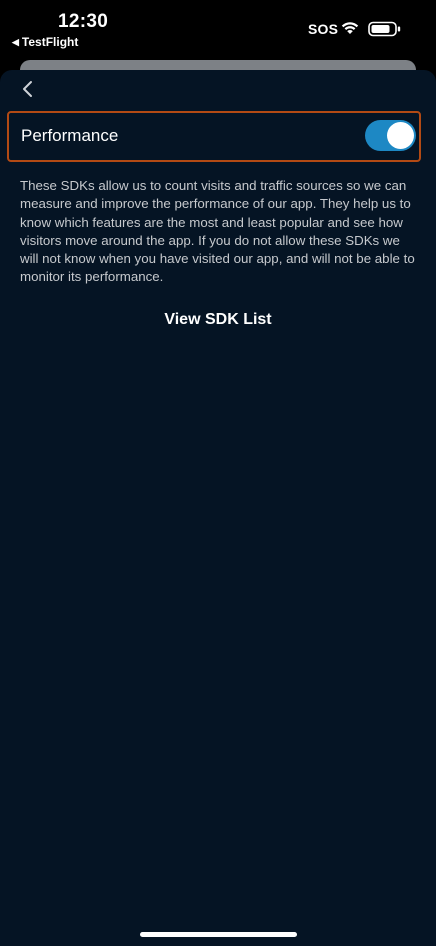 This screenshot has height=946, width=436. What do you see at coordinates (214, 136) in the screenshot?
I see `performance-row: Performance` at bounding box center [214, 136].